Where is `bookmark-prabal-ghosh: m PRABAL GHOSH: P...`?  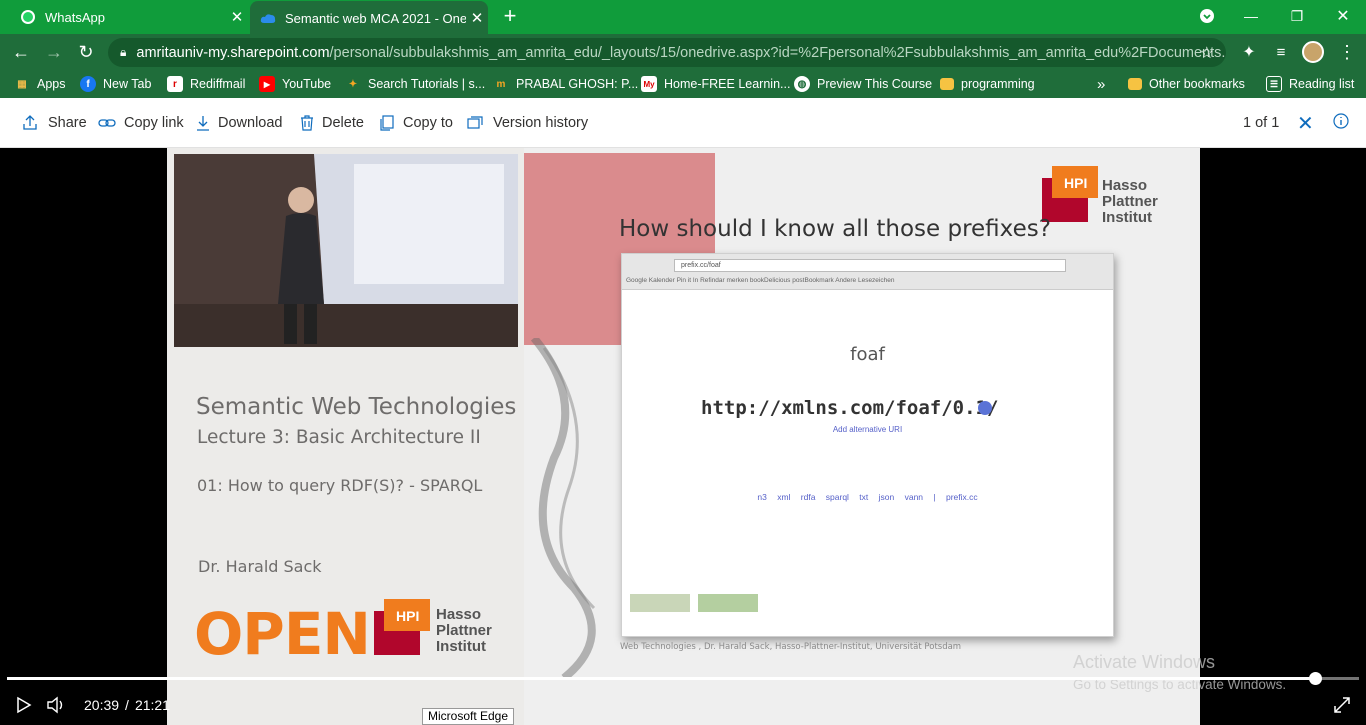 bookmark-prabal-ghosh: m PRABAL GHOSH: P... is located at coordinates (566, 84).